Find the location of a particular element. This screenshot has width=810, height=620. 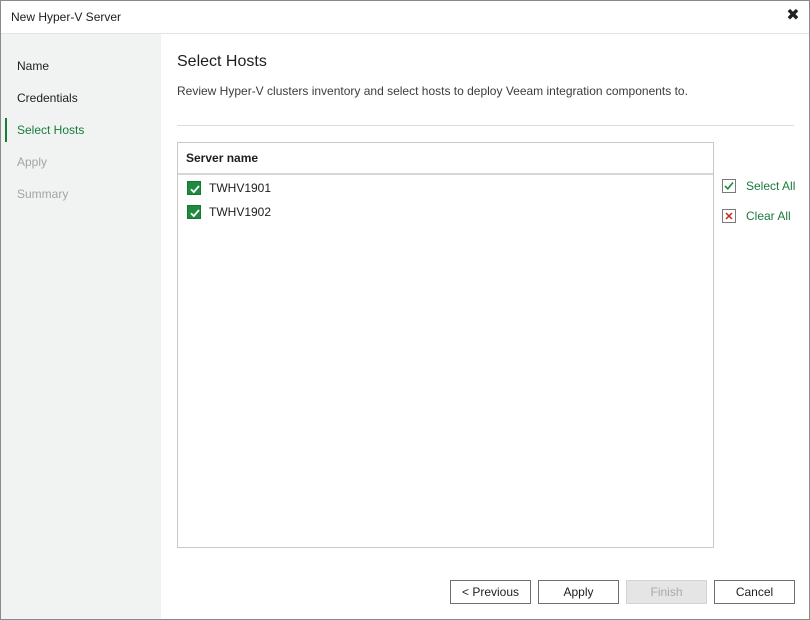

previous-button: < Previous is located at coordinates (490, 592).